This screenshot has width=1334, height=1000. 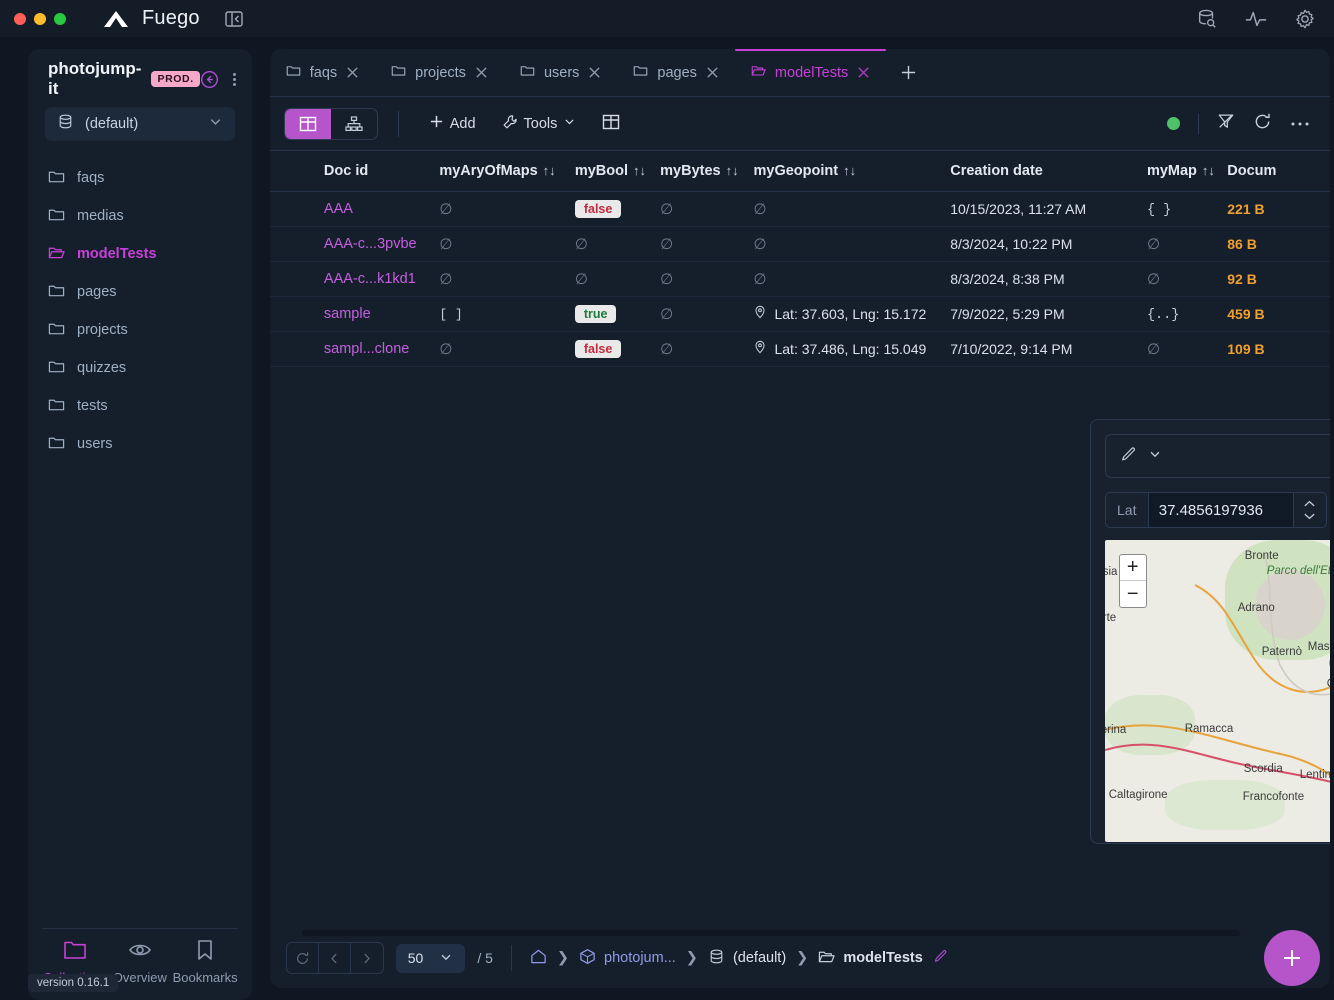 I want to click on breadcrumb-home, so click(x=538, y=958).